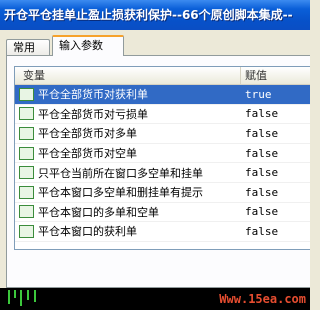 Image resolution: width=320 pixels, height=310 pixels. What do you see at coordinates (93, 95) in the screenshot?
I see `variable-name: 平仓全部货币对获利单` at bounding box center [93, 95].